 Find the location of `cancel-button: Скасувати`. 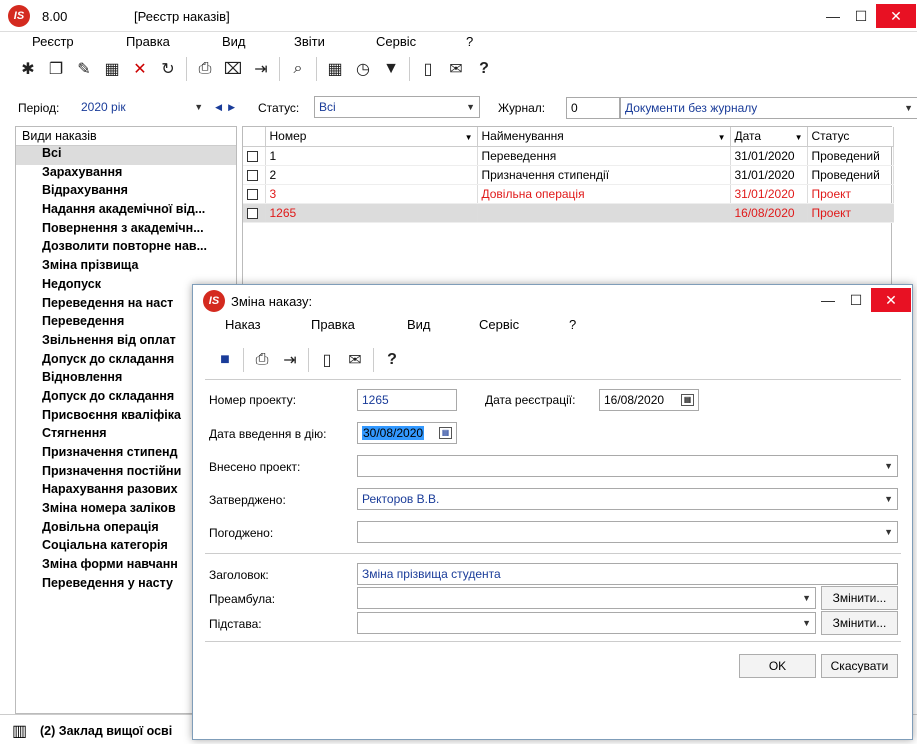

cancel-button: Скасувати is located at coordinates (859, 666).